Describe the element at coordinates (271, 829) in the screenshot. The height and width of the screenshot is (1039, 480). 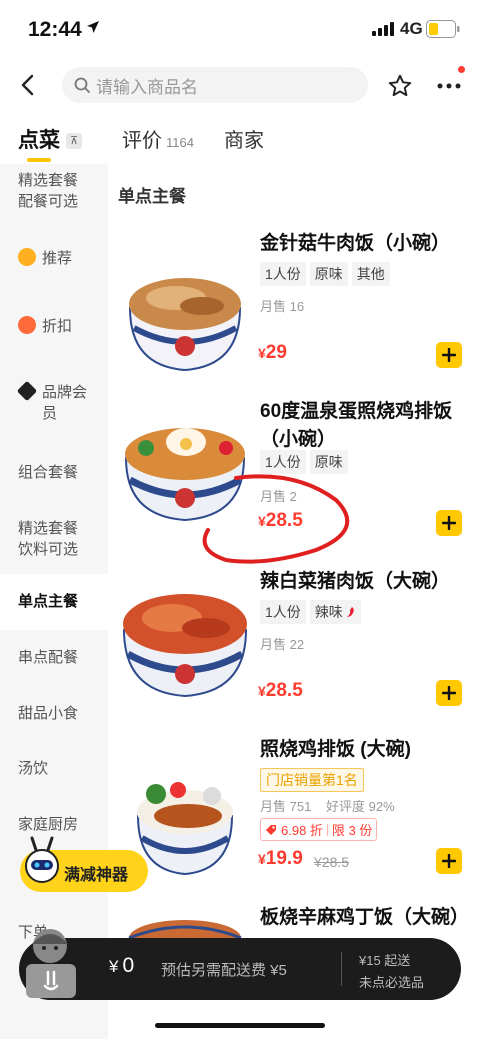
I see `discount-tag-icon` at that location.